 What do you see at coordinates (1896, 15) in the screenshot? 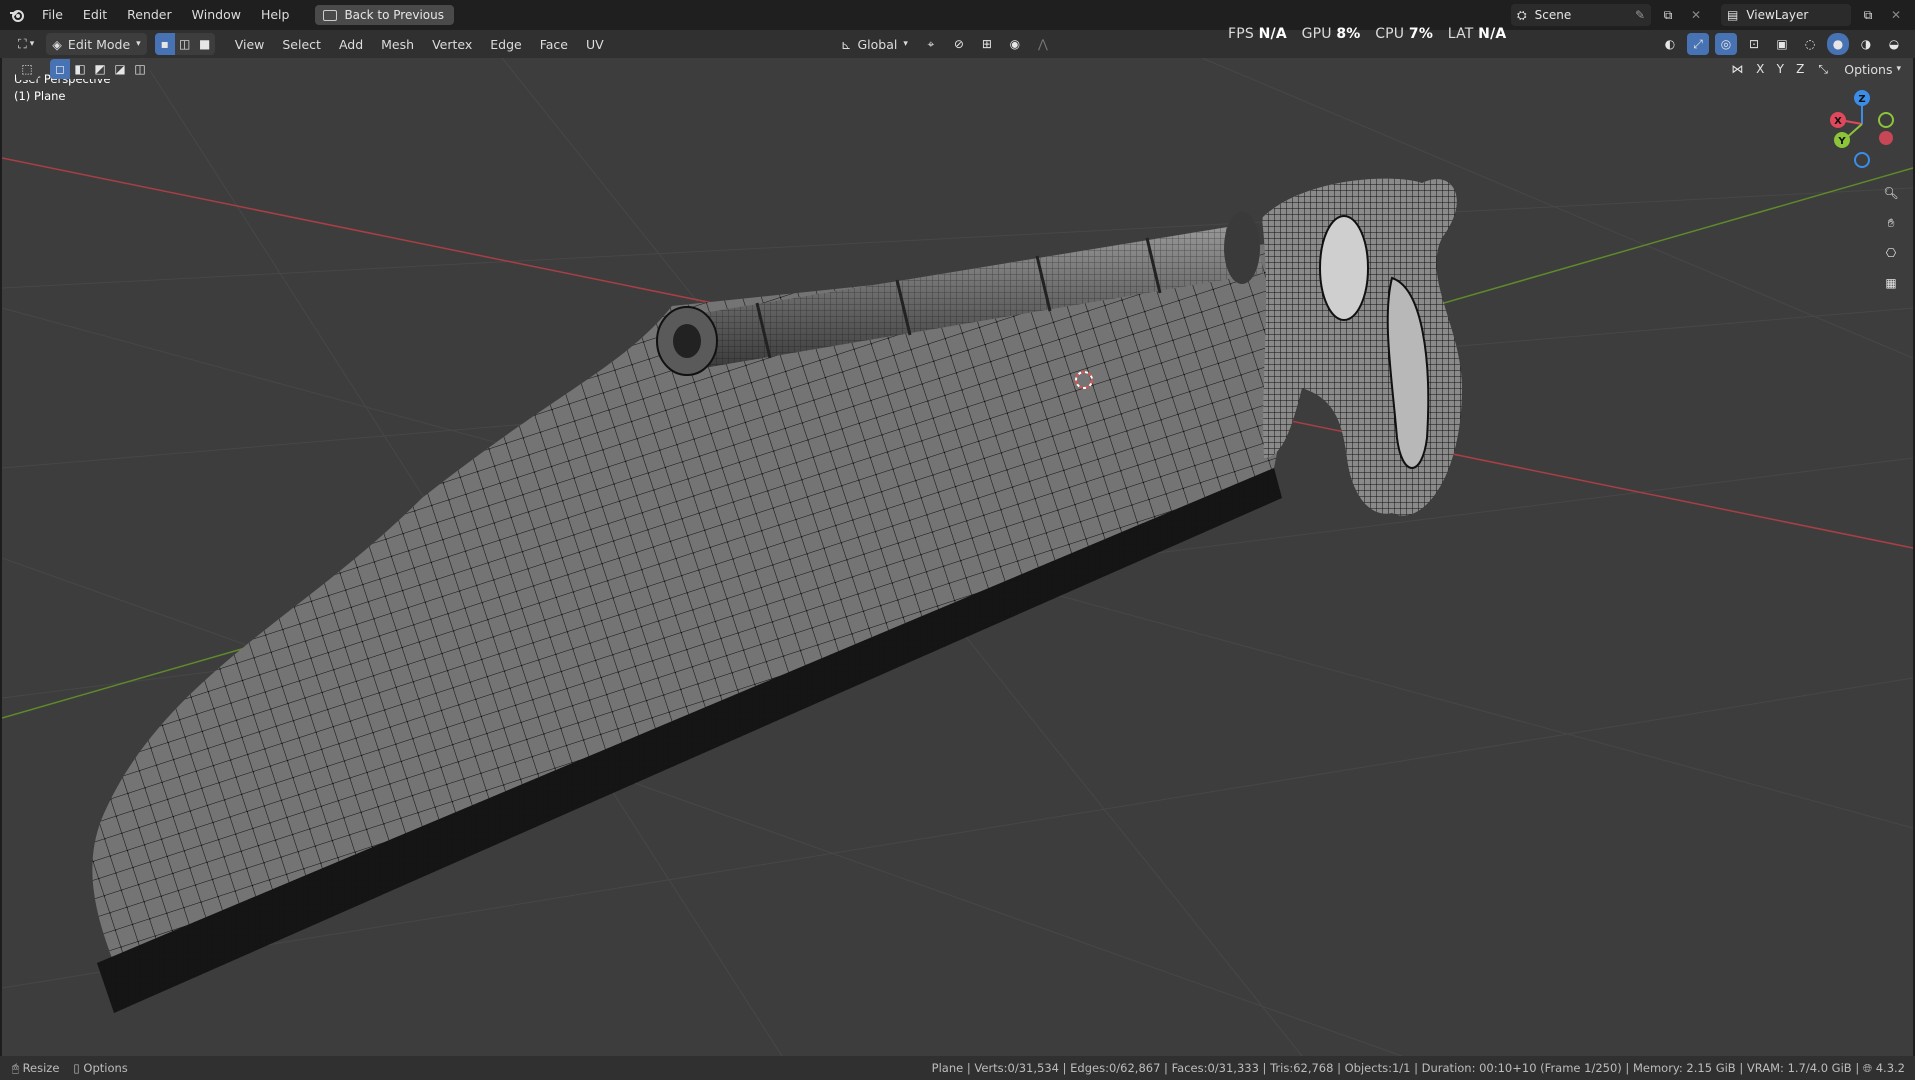
I see `delete-view-layer-icon: ✕` at bounding box center [1896, 15].